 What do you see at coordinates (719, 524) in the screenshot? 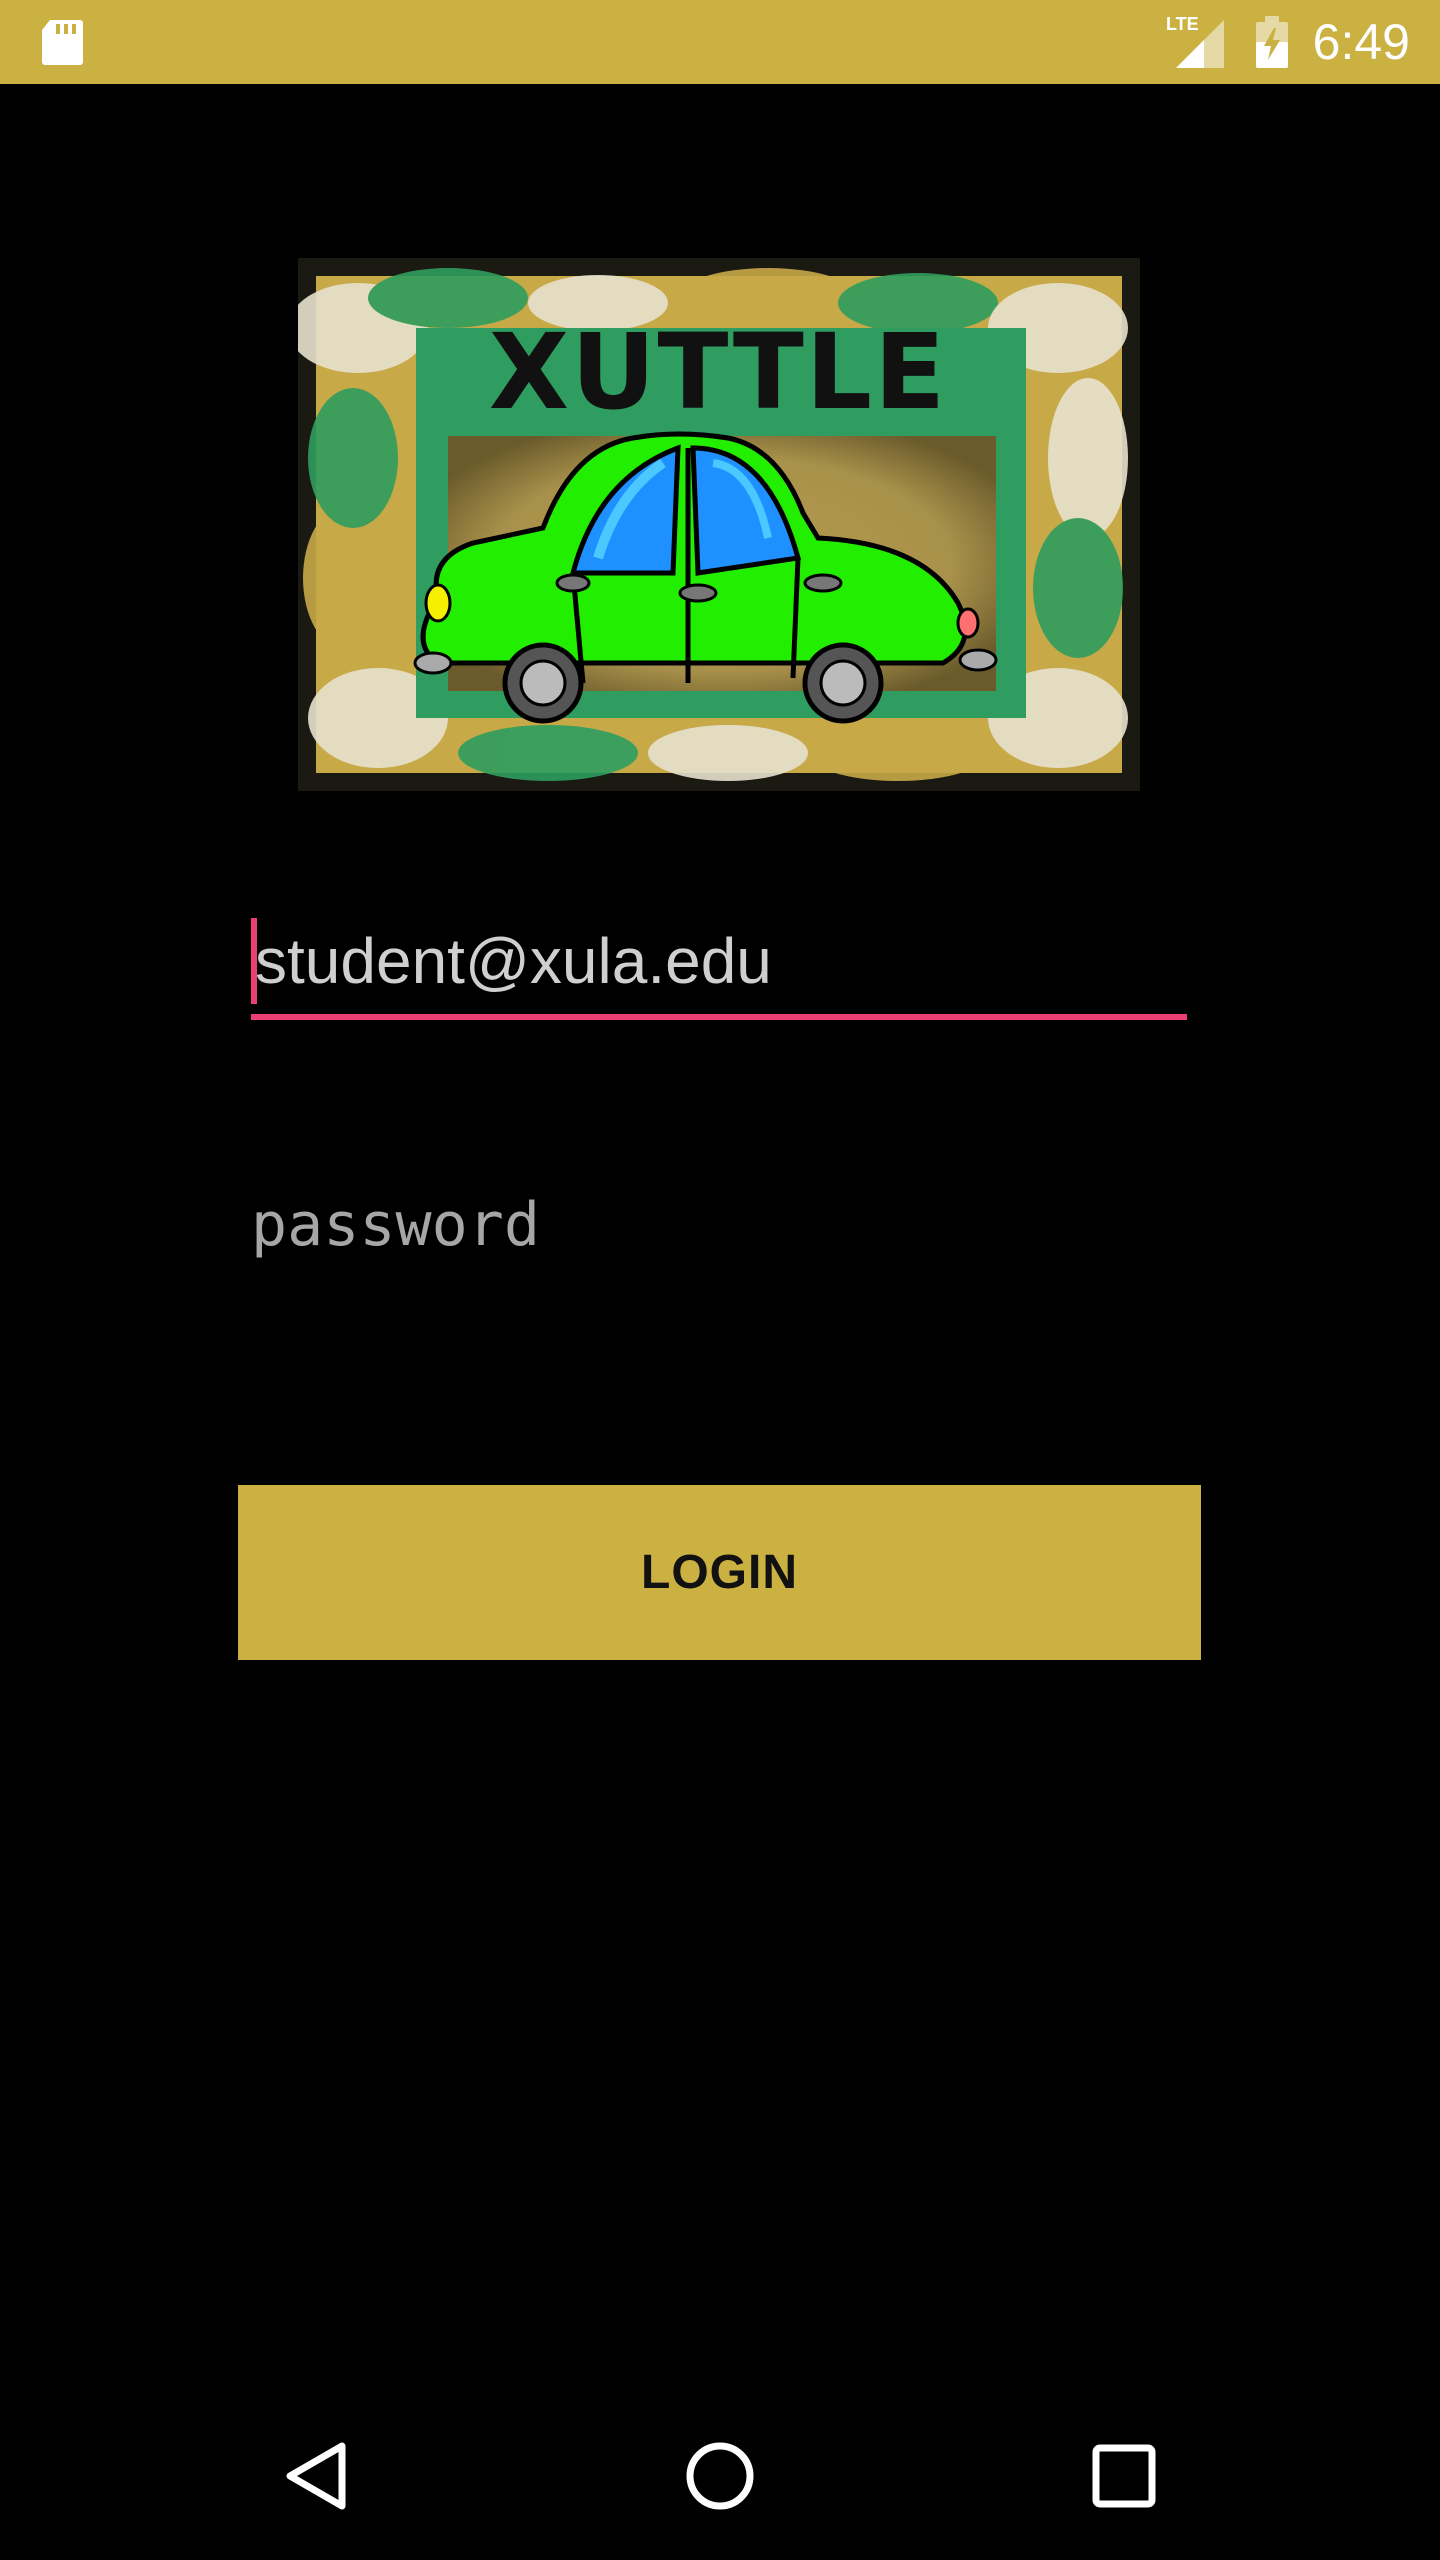
I see `xuttle-logo: XUTTLE` at bounding box center [719, 524].